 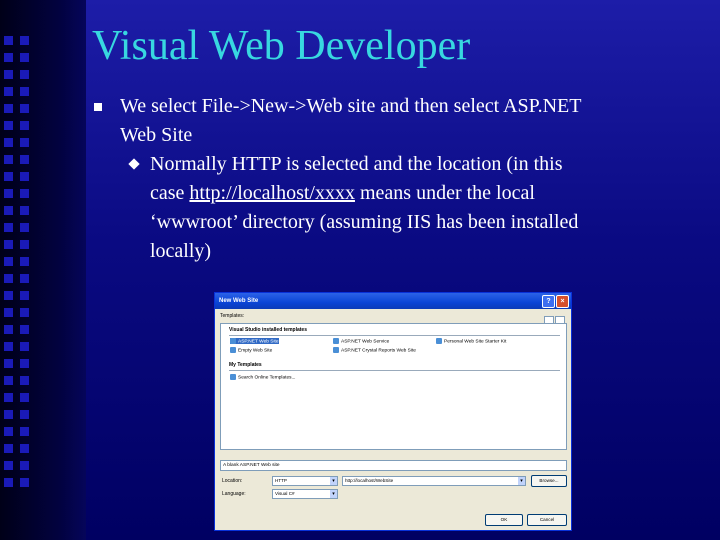 What do you see at coordinates (365, 342) in the screenshot?
I see `template-label: ASP.NET Web Service` at bounding box center [365, 342].